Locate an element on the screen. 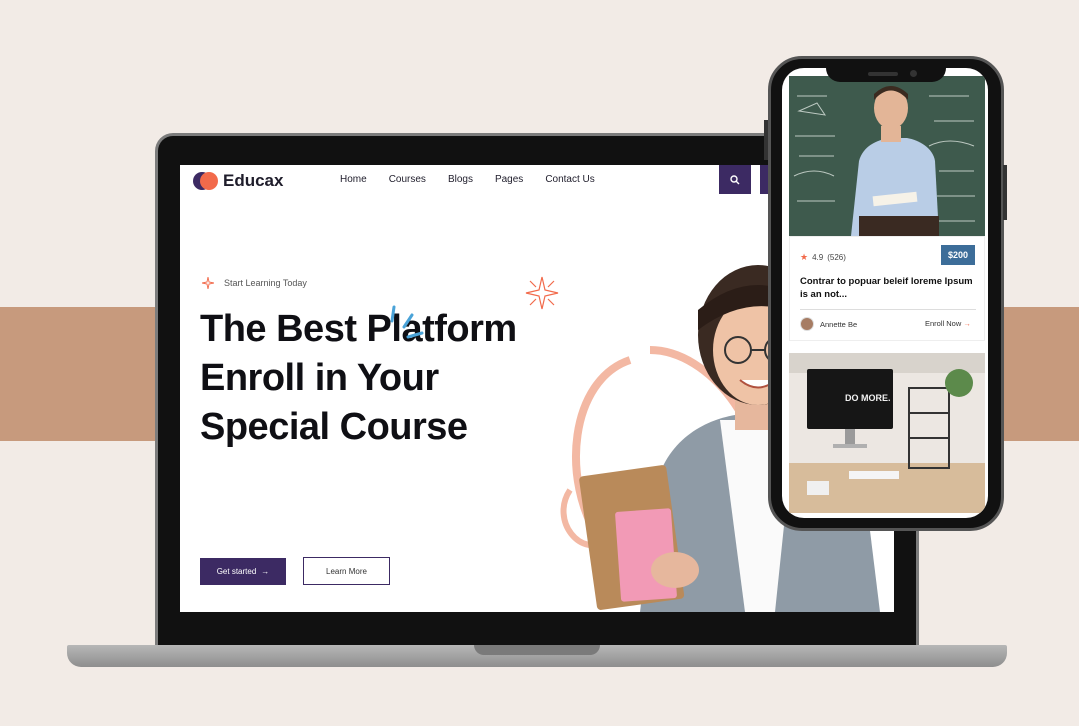  author-avatar is located at coordinates (807, 324).